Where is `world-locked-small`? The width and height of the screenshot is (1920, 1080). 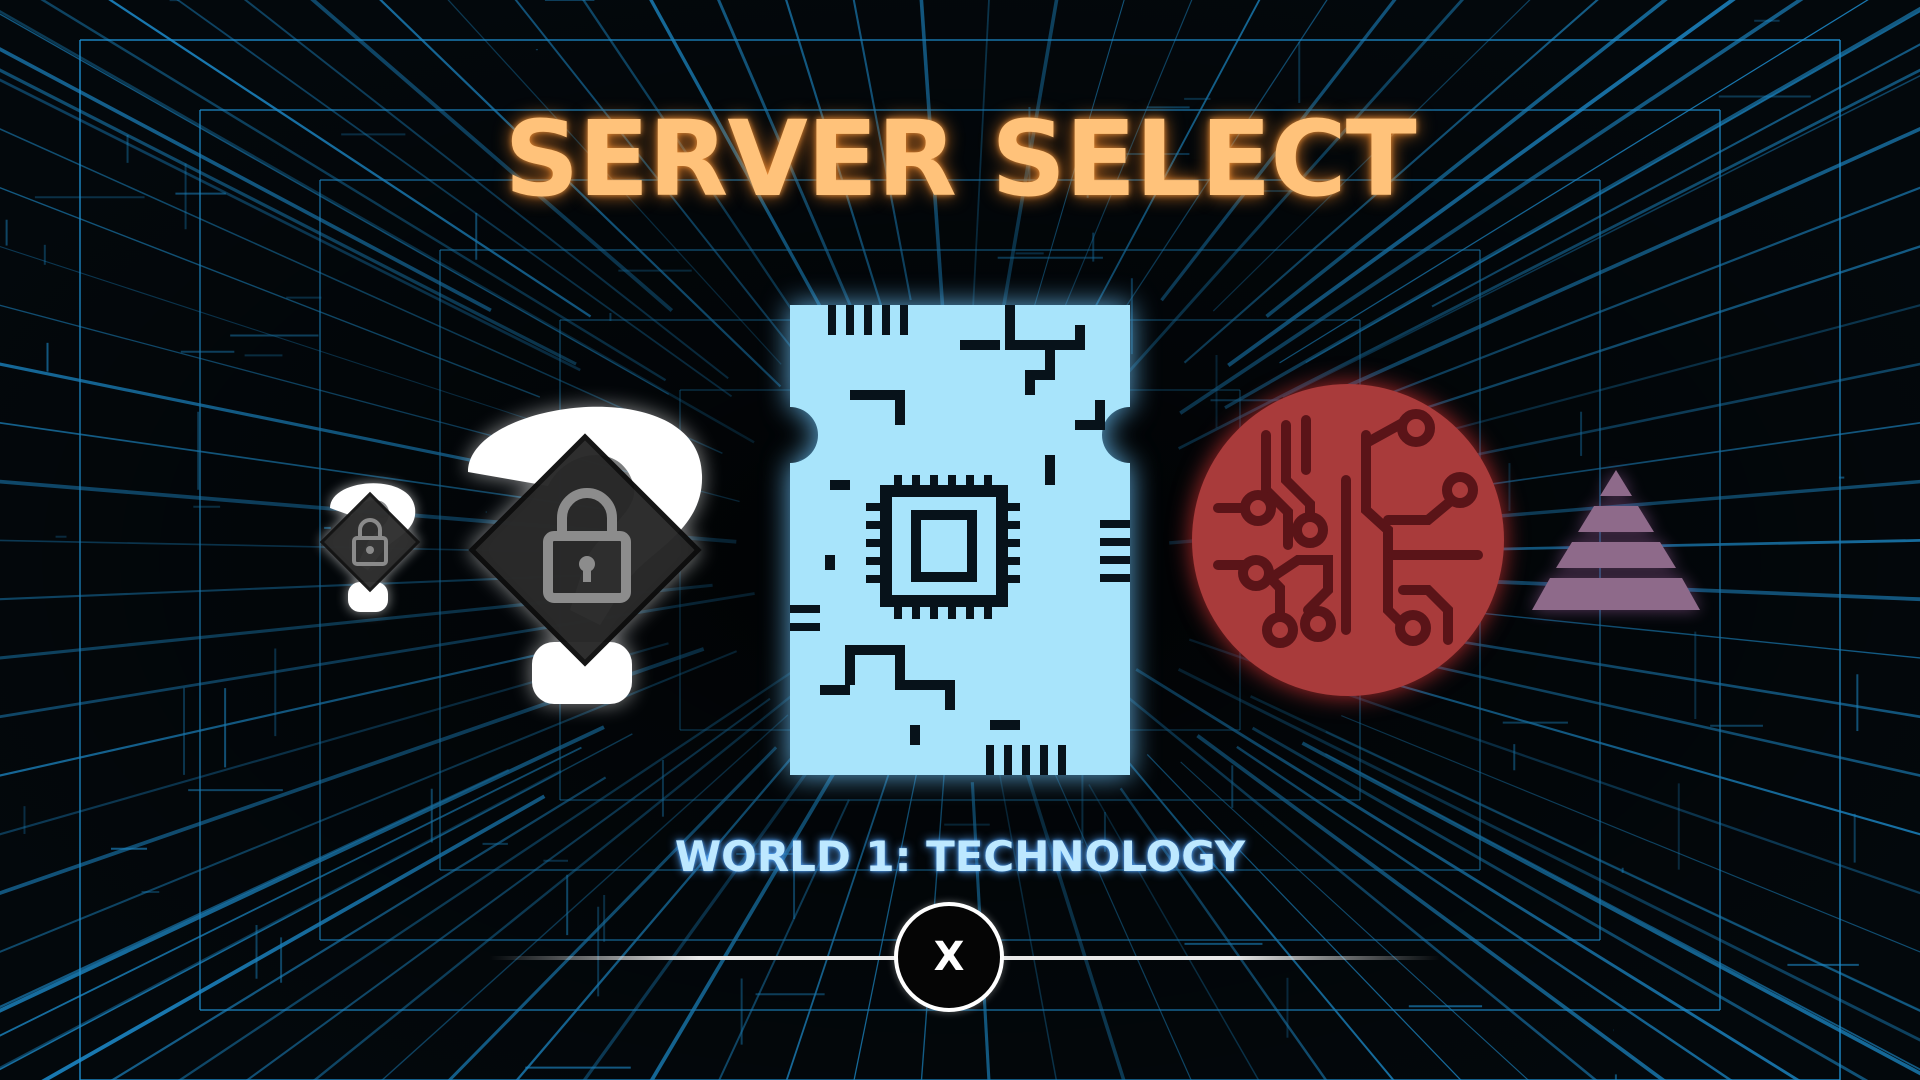 world-locked-small is located at coordinates (370, 540).